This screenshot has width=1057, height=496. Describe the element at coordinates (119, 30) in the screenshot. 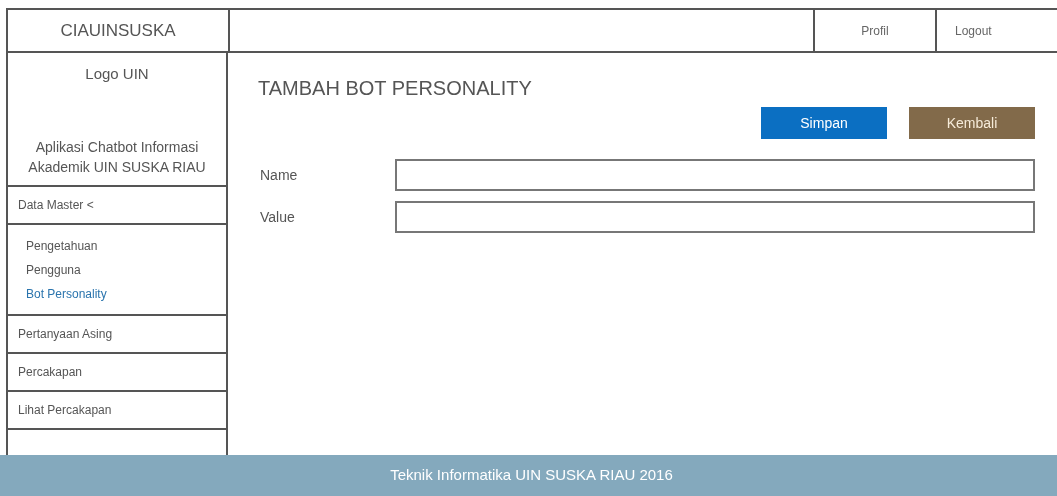

I see `brand-title: CIAUINSUSKA` at that location.